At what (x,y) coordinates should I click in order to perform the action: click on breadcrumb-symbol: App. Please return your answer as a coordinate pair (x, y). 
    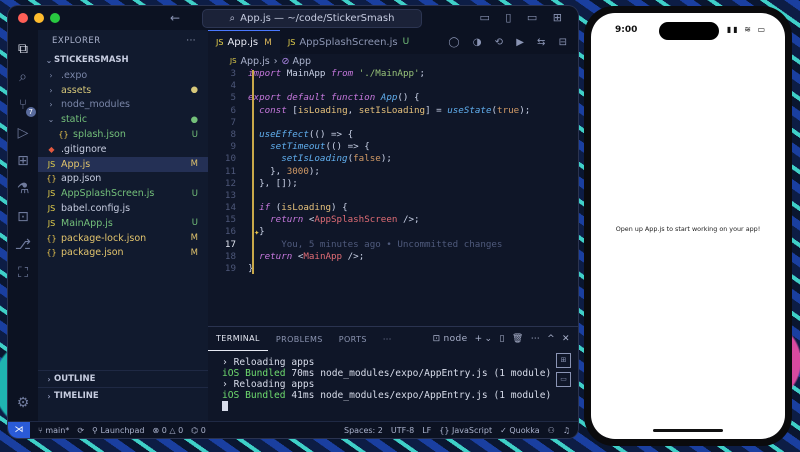
    Looking at the image, I should click on (301, 61).